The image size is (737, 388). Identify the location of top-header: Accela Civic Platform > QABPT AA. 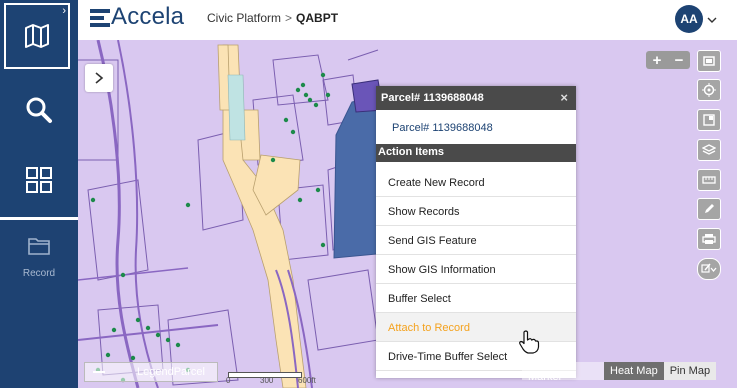
(407, 20).